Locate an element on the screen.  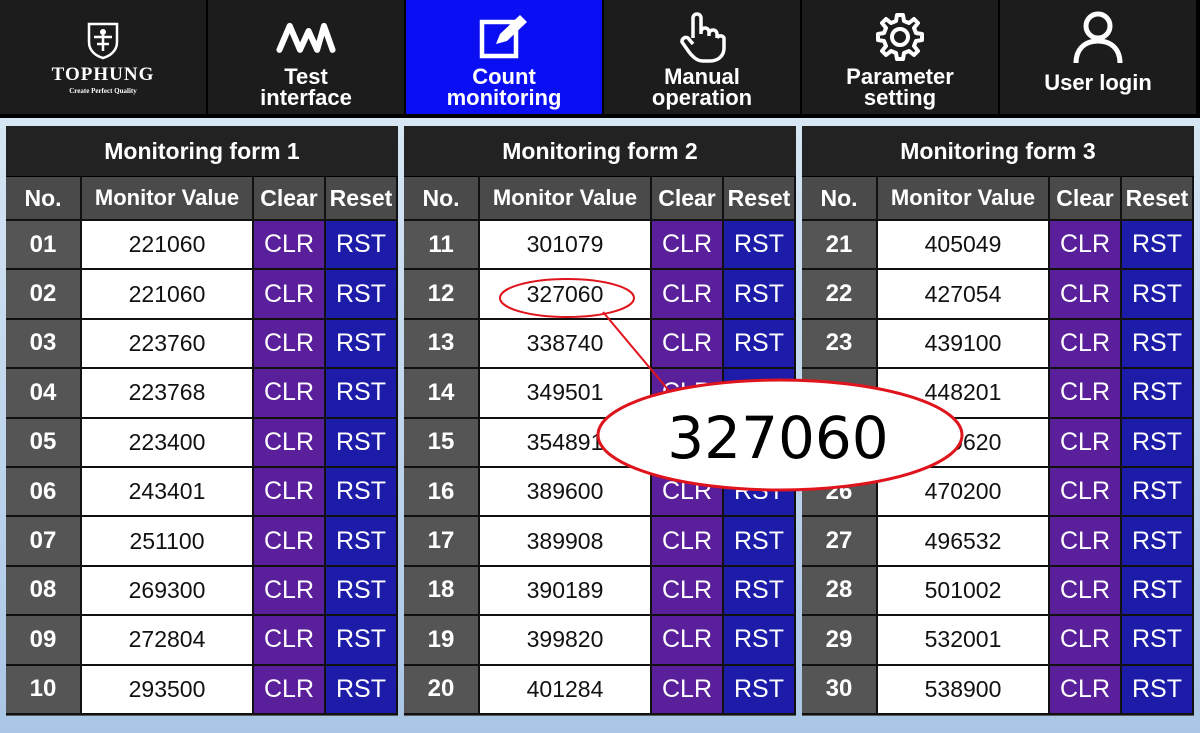
nav-count-monitoring: Count monitoring is located at coordinates (505, 57).